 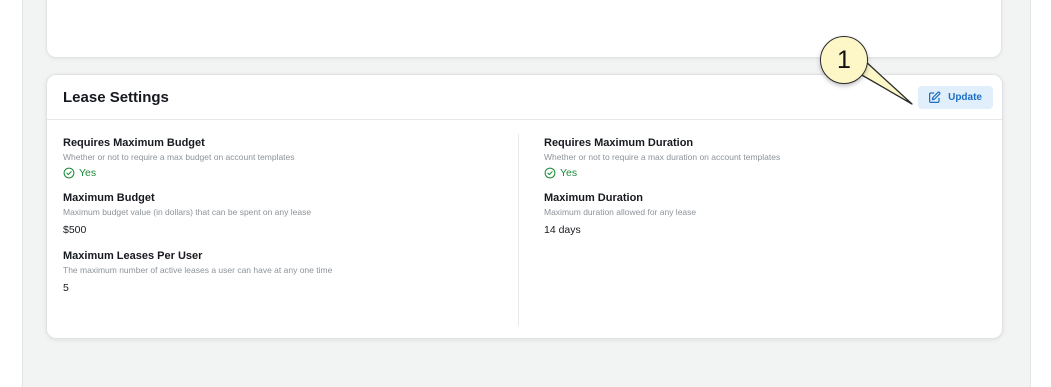 What do you see at coordinates (619, 143) in the screenshot?
I see `field-label: Requires Maximum Duration` at bounding box center [619, 143].